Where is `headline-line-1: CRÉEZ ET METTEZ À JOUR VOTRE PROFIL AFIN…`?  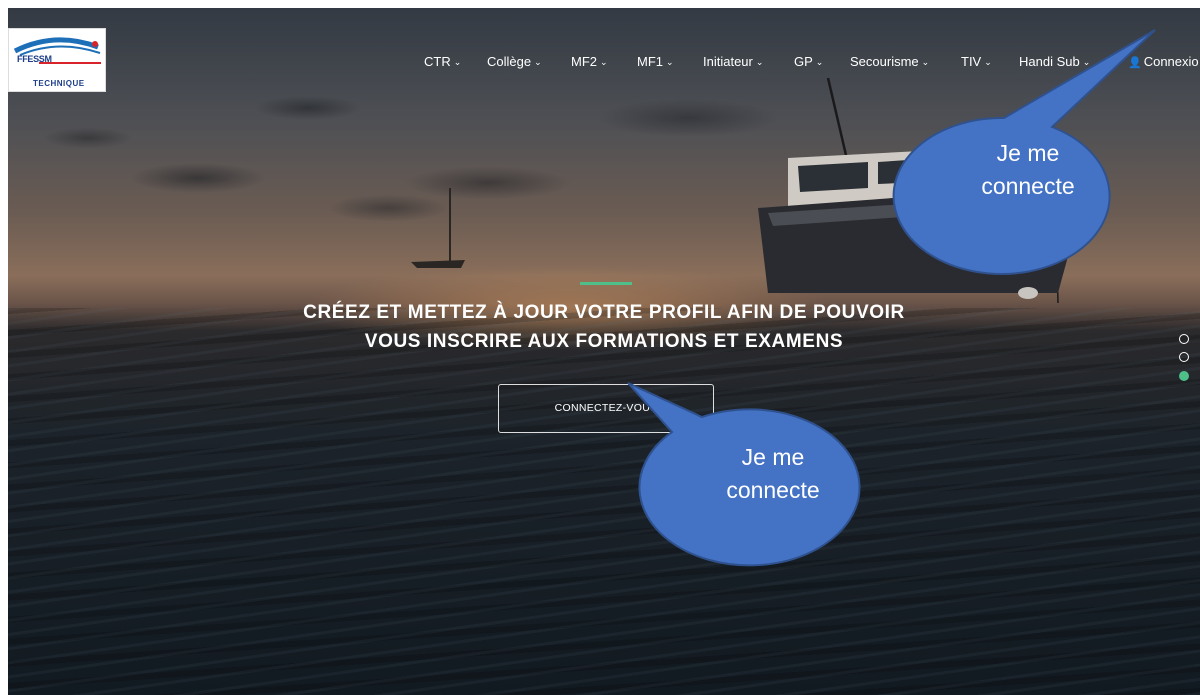 headline-line-1: CRÉEZ ET METTEZ À JOUR VOTRE PROFIL AFIN… is located at coordinates (604, 312).